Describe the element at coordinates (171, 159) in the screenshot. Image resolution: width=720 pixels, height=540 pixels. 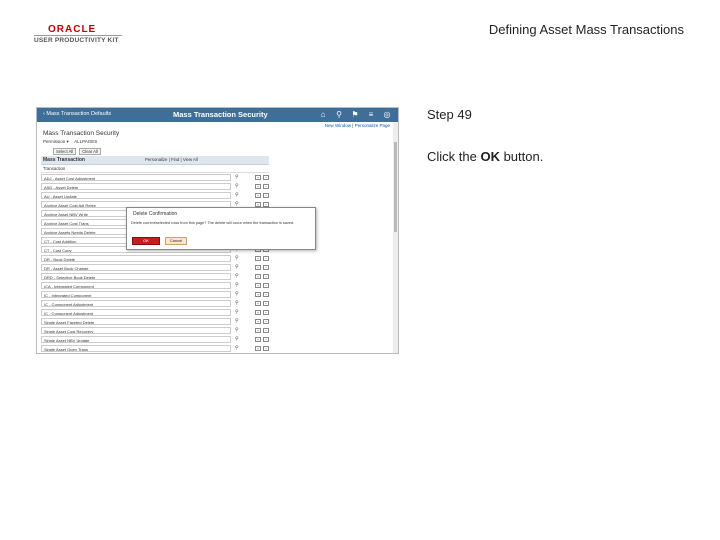
I see `grid-navigation: Personalize | Find | View All` at that location.